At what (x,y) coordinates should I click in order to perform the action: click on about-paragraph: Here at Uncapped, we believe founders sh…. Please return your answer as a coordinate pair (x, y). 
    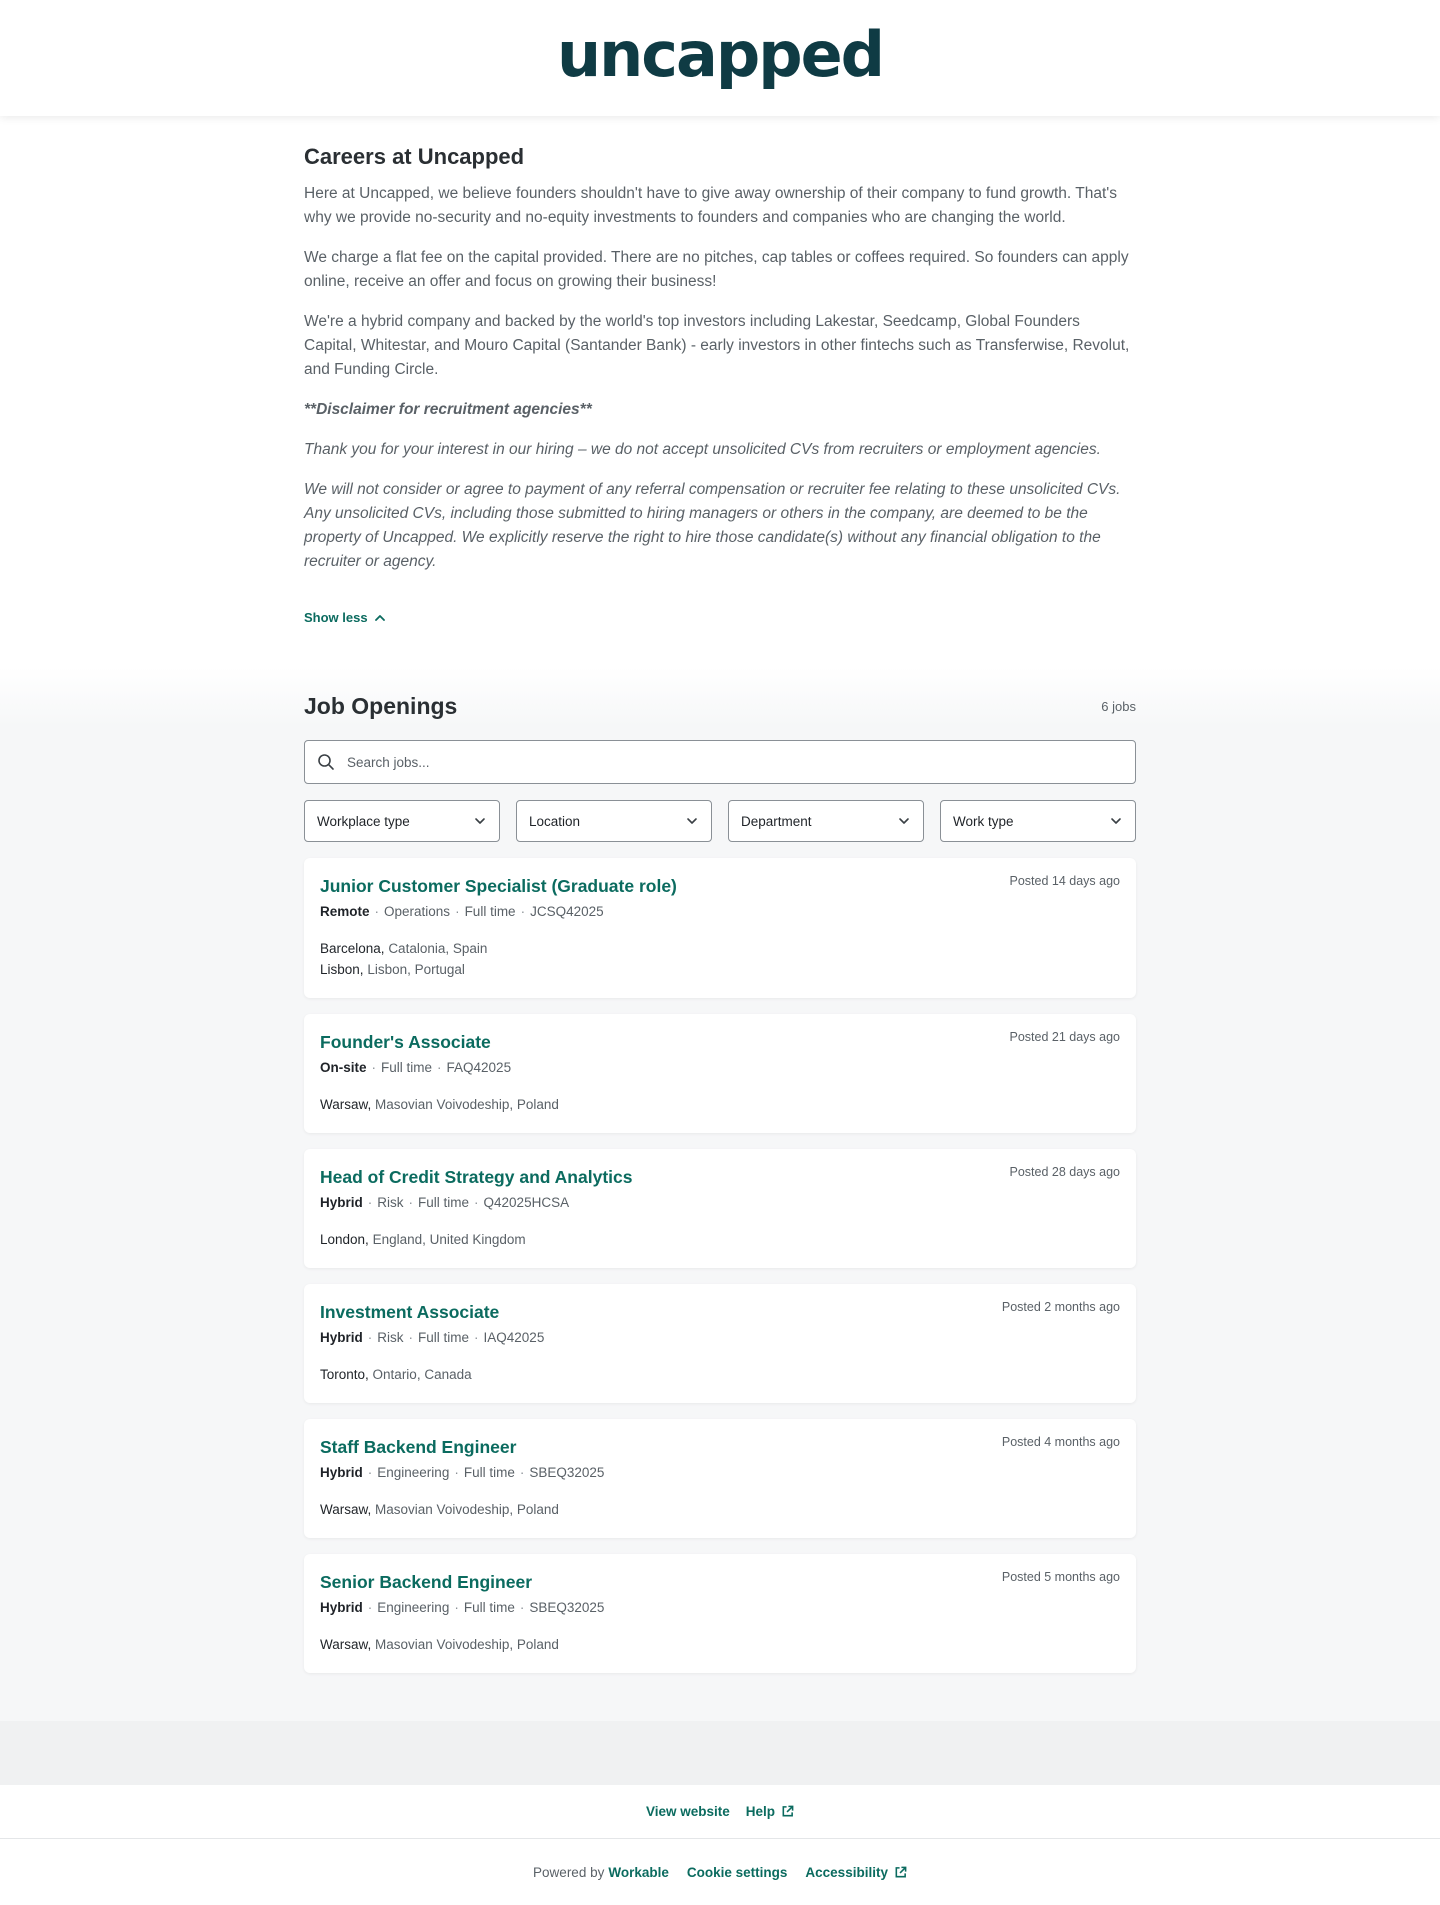
    Looking at the image, I should click on (710, 205).